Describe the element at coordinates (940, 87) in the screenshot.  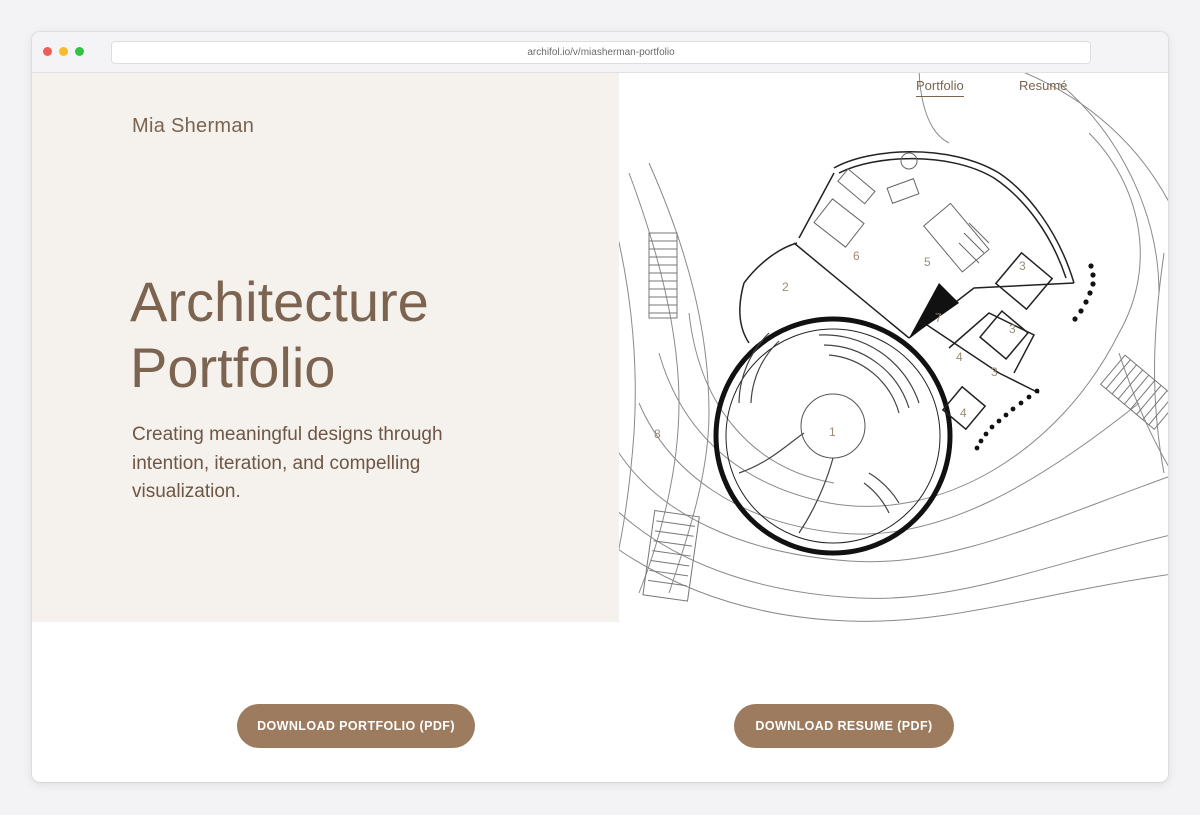
I see `nav-portfolio-link: Portfolio` at that location.